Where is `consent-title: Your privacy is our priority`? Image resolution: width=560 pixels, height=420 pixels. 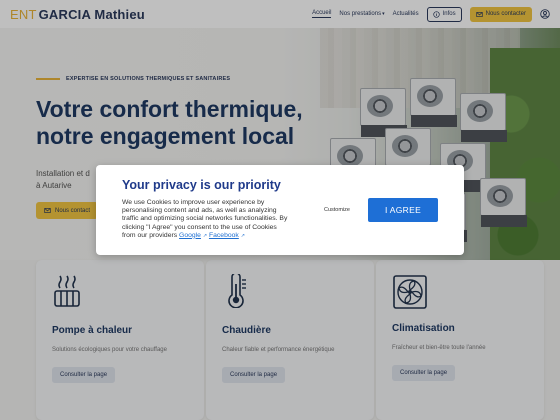 consent-title: Your privacy is our priority is located at coordinates (201, 185).